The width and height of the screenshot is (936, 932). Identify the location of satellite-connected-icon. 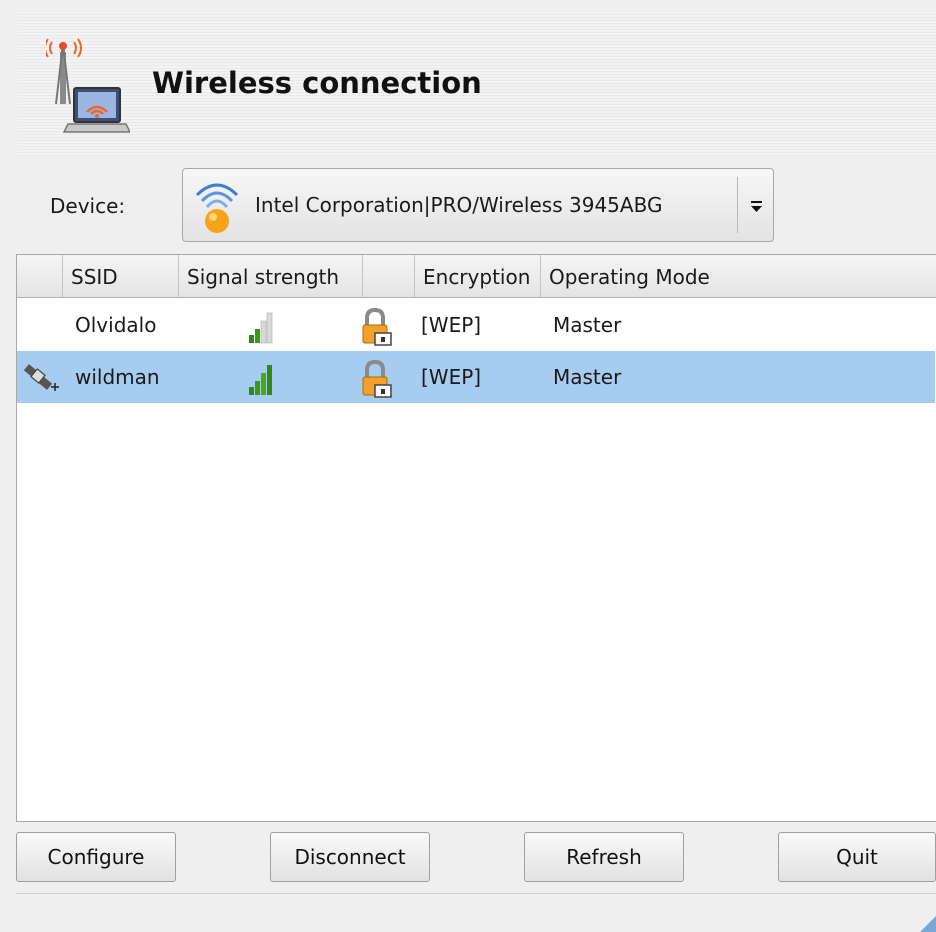
(41, 377).